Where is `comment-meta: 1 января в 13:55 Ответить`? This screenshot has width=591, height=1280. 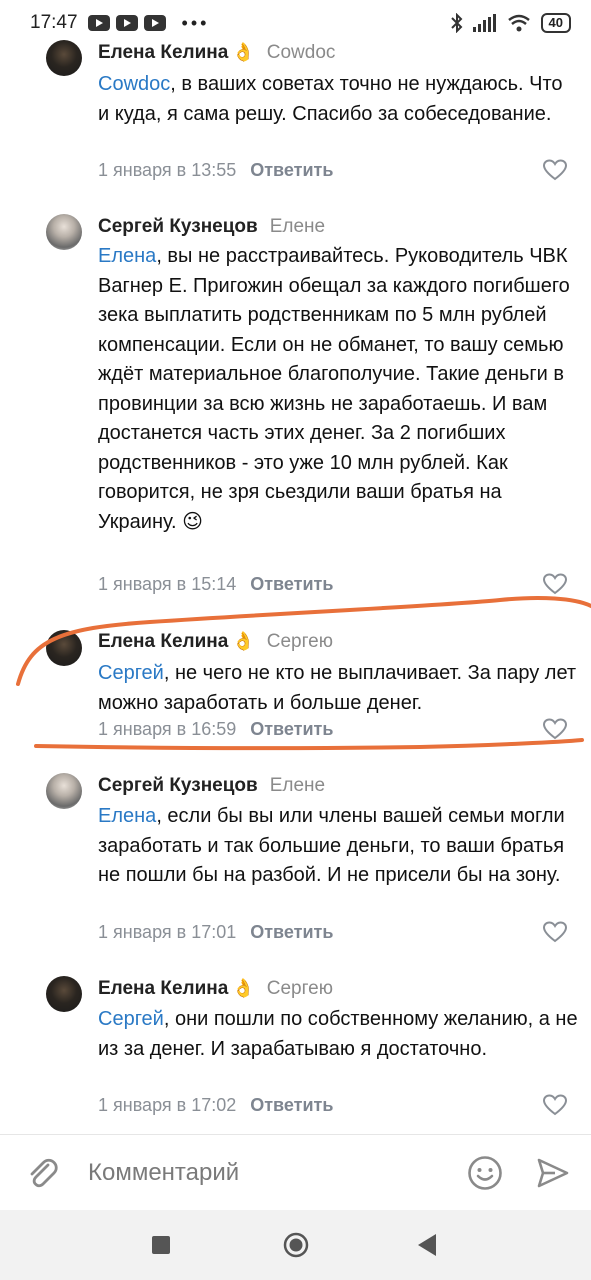
comment-meta: 1 января в 13:55 Ответить is located at coordinates (215, 170).